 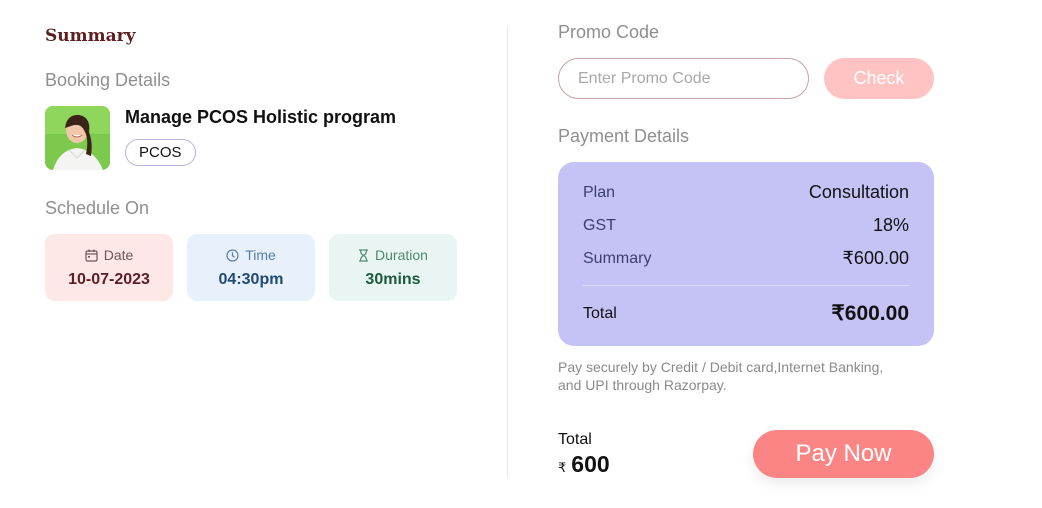 I want to click on payment-details-heading: Payment Details, so click(x=624, y=136).